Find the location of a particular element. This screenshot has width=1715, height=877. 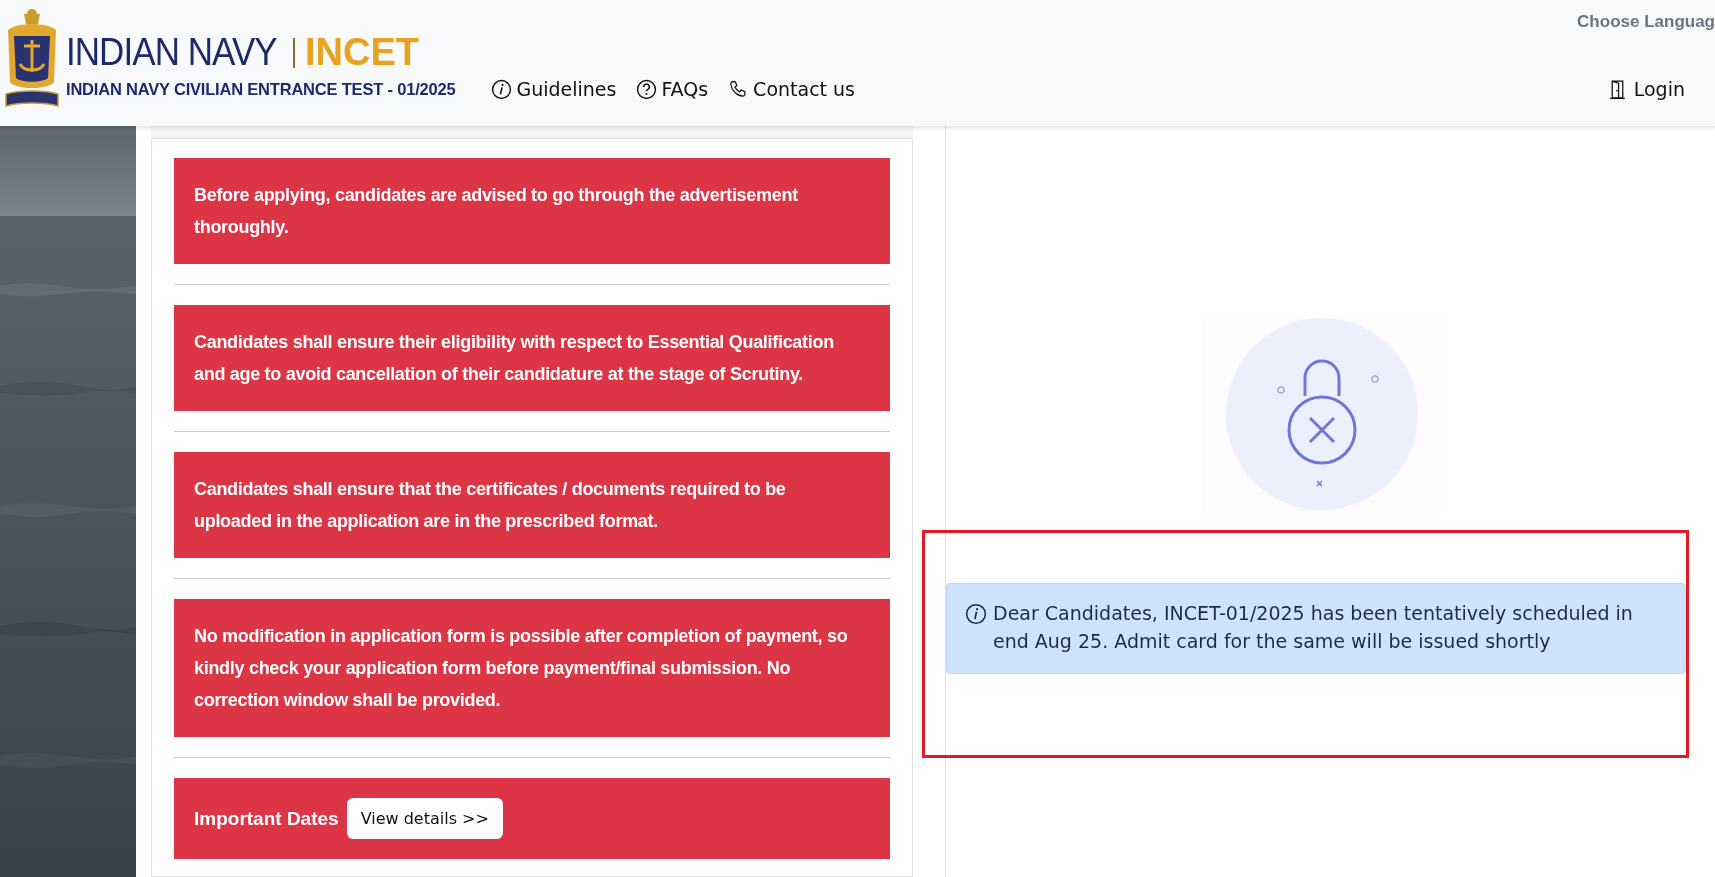

nav-link: Guidelines is located at coordinates (554, 89).